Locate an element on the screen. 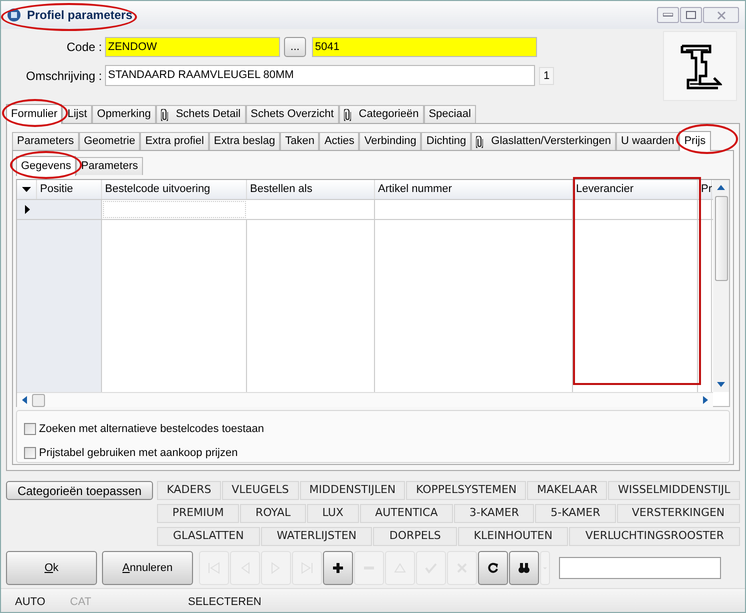 The image size is (746, 613). code-field: ZENDOW is located at coordinates (192, 47).